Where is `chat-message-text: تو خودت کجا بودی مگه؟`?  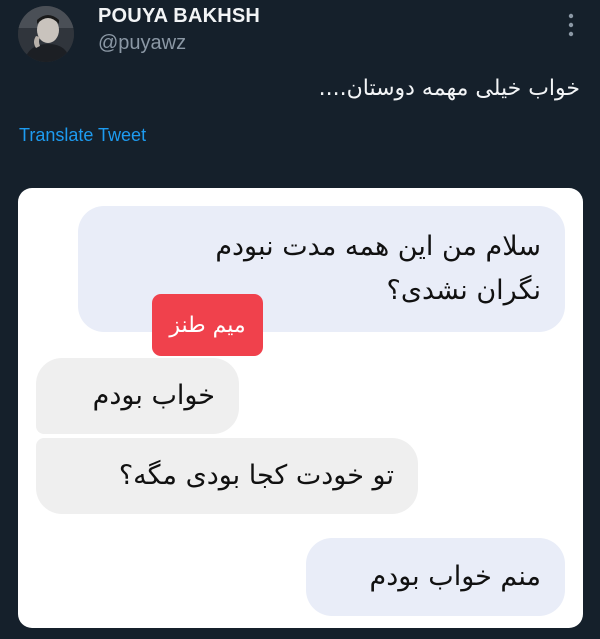
chat-message-text: تو خودت کجا بودی مگه؟ is located at coordinates (256, 475).